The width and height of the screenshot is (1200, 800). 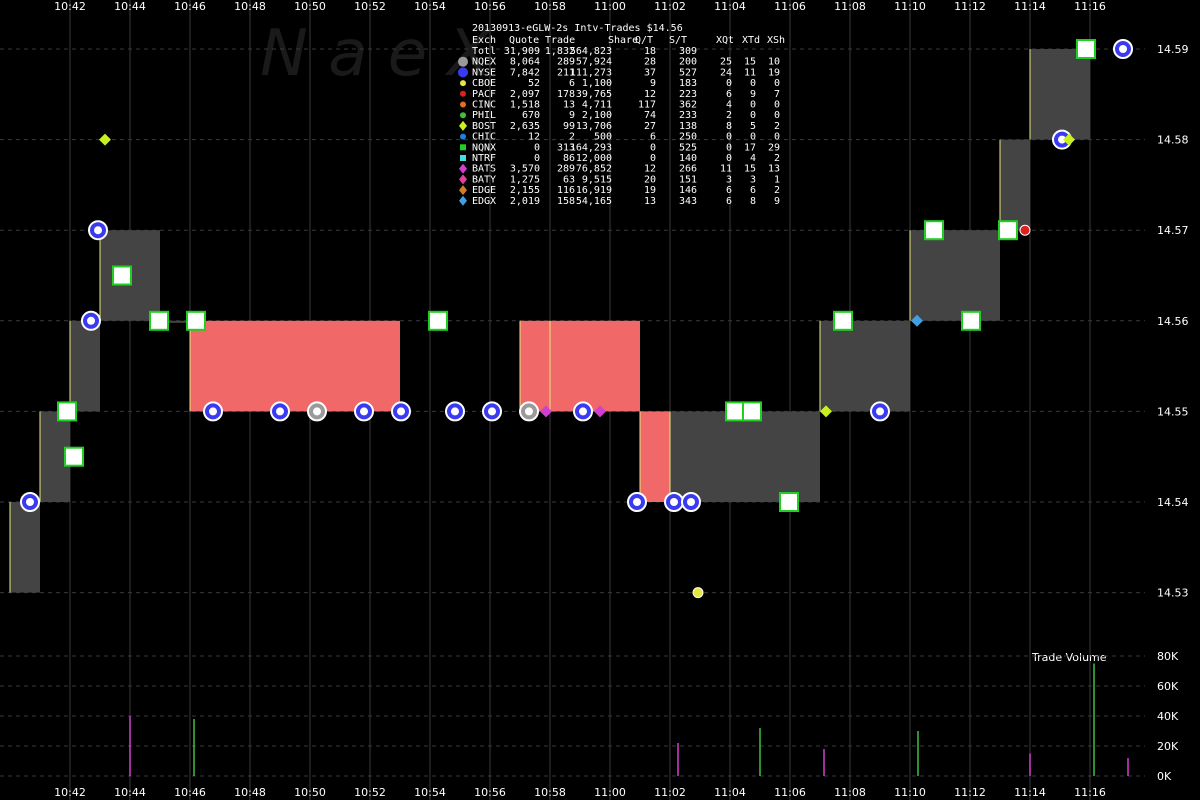 I want to click on x-tick-label-bottom: 10:42, so click(x=70, y=792).